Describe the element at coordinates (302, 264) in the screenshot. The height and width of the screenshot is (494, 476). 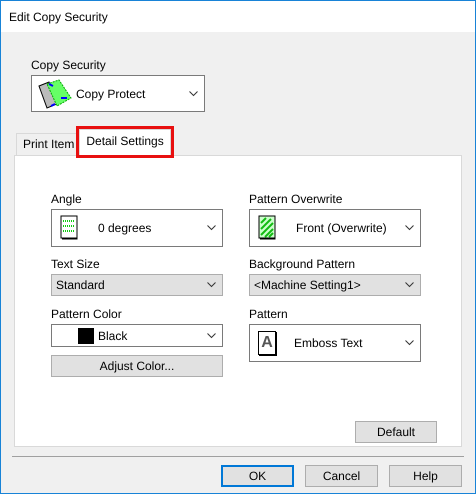
I see `field-label: Background Pattern` at that location.